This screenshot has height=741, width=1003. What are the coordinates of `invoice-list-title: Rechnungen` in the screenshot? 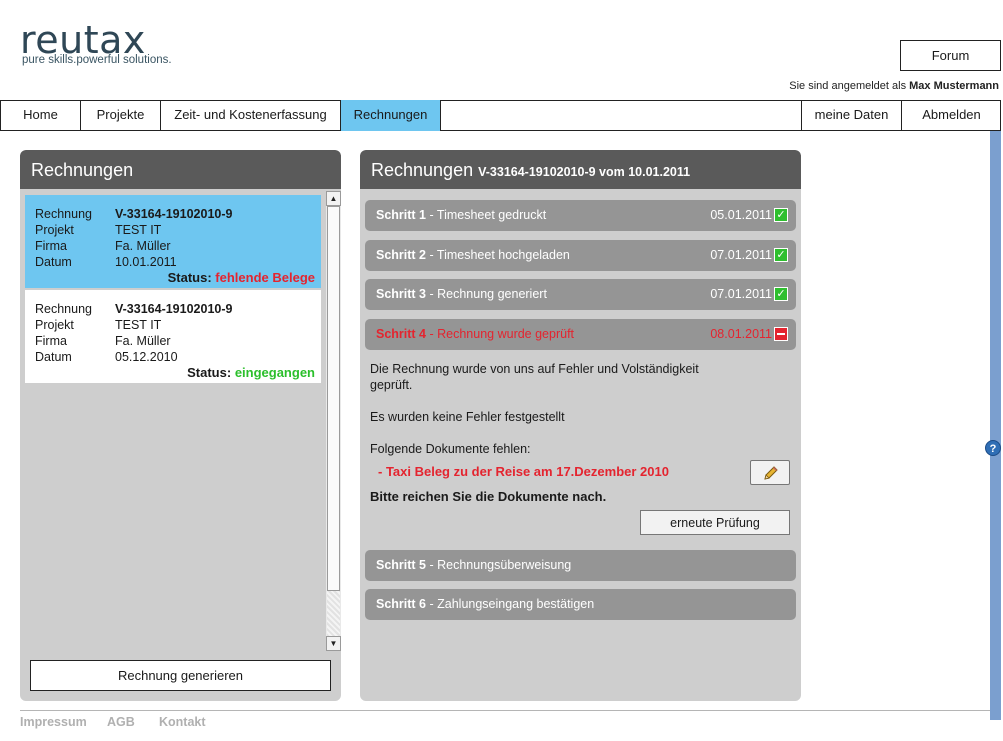 It's located at (180, 169).